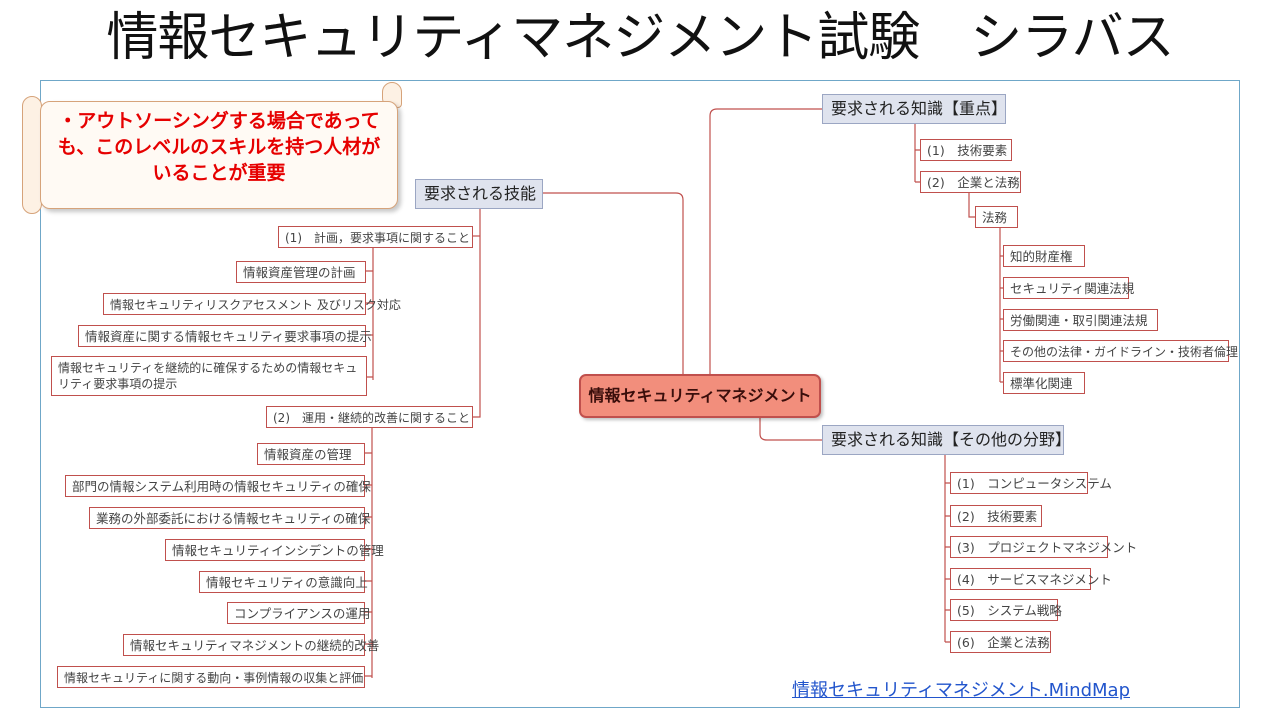 This screenshot has width=1280, height=720. What do you see at coordinates (225, 336) in the screenshot?
I see `skill-item: 情報資産に関する情報セキュリティ要求事項の提示` at bounding box center [225, 336].